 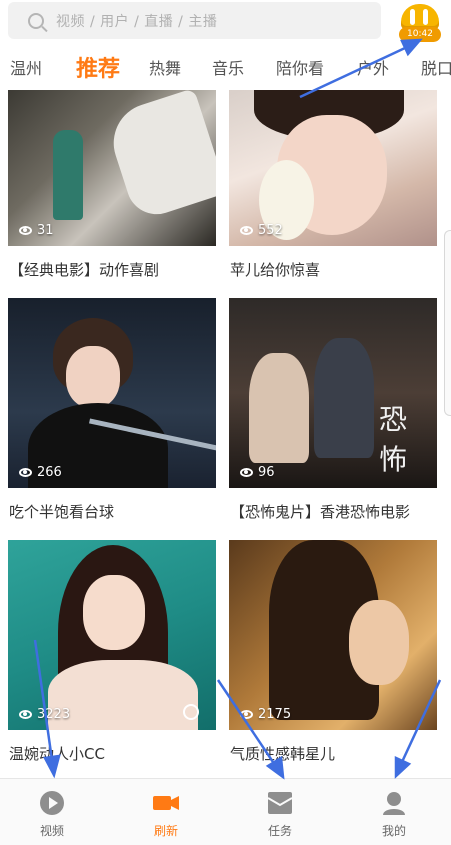 What do you see at coordinates (393, 439) in the screenshot?
I see `thumbnail-calligraphy: 恐怖` at bounding box center [393, 439].